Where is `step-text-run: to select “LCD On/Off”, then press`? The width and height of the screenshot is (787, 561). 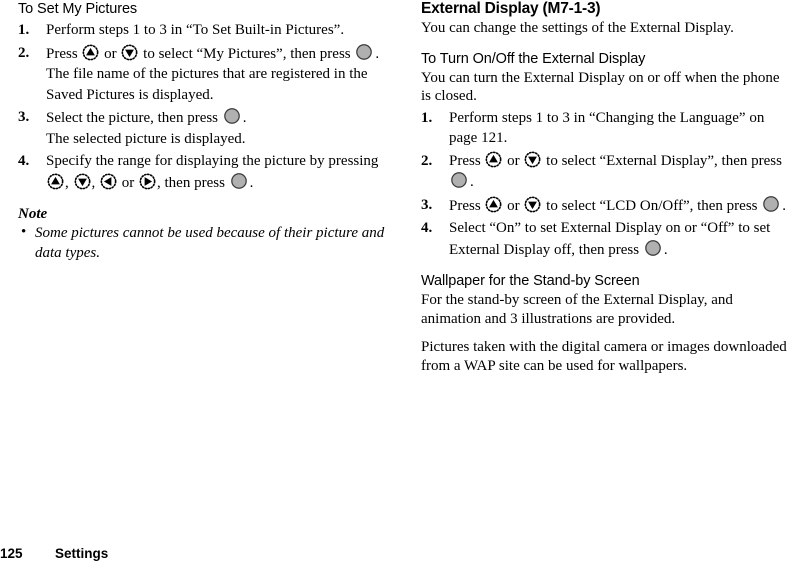
step-text-run: to select “LCD On/Off”, then press is located at coordinates (652, 205).